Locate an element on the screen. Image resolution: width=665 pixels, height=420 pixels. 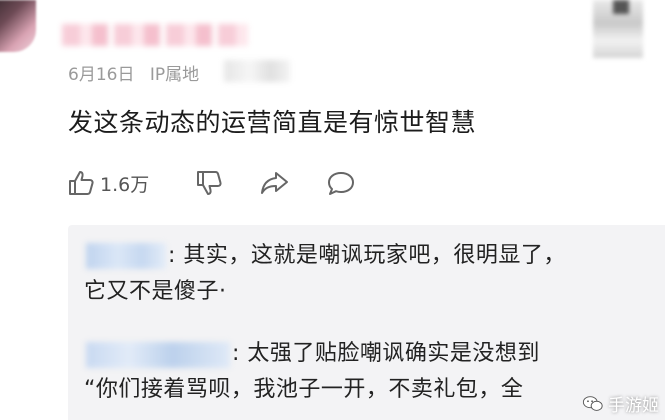
ip-location-blurred is located at coordinates (257, 71).